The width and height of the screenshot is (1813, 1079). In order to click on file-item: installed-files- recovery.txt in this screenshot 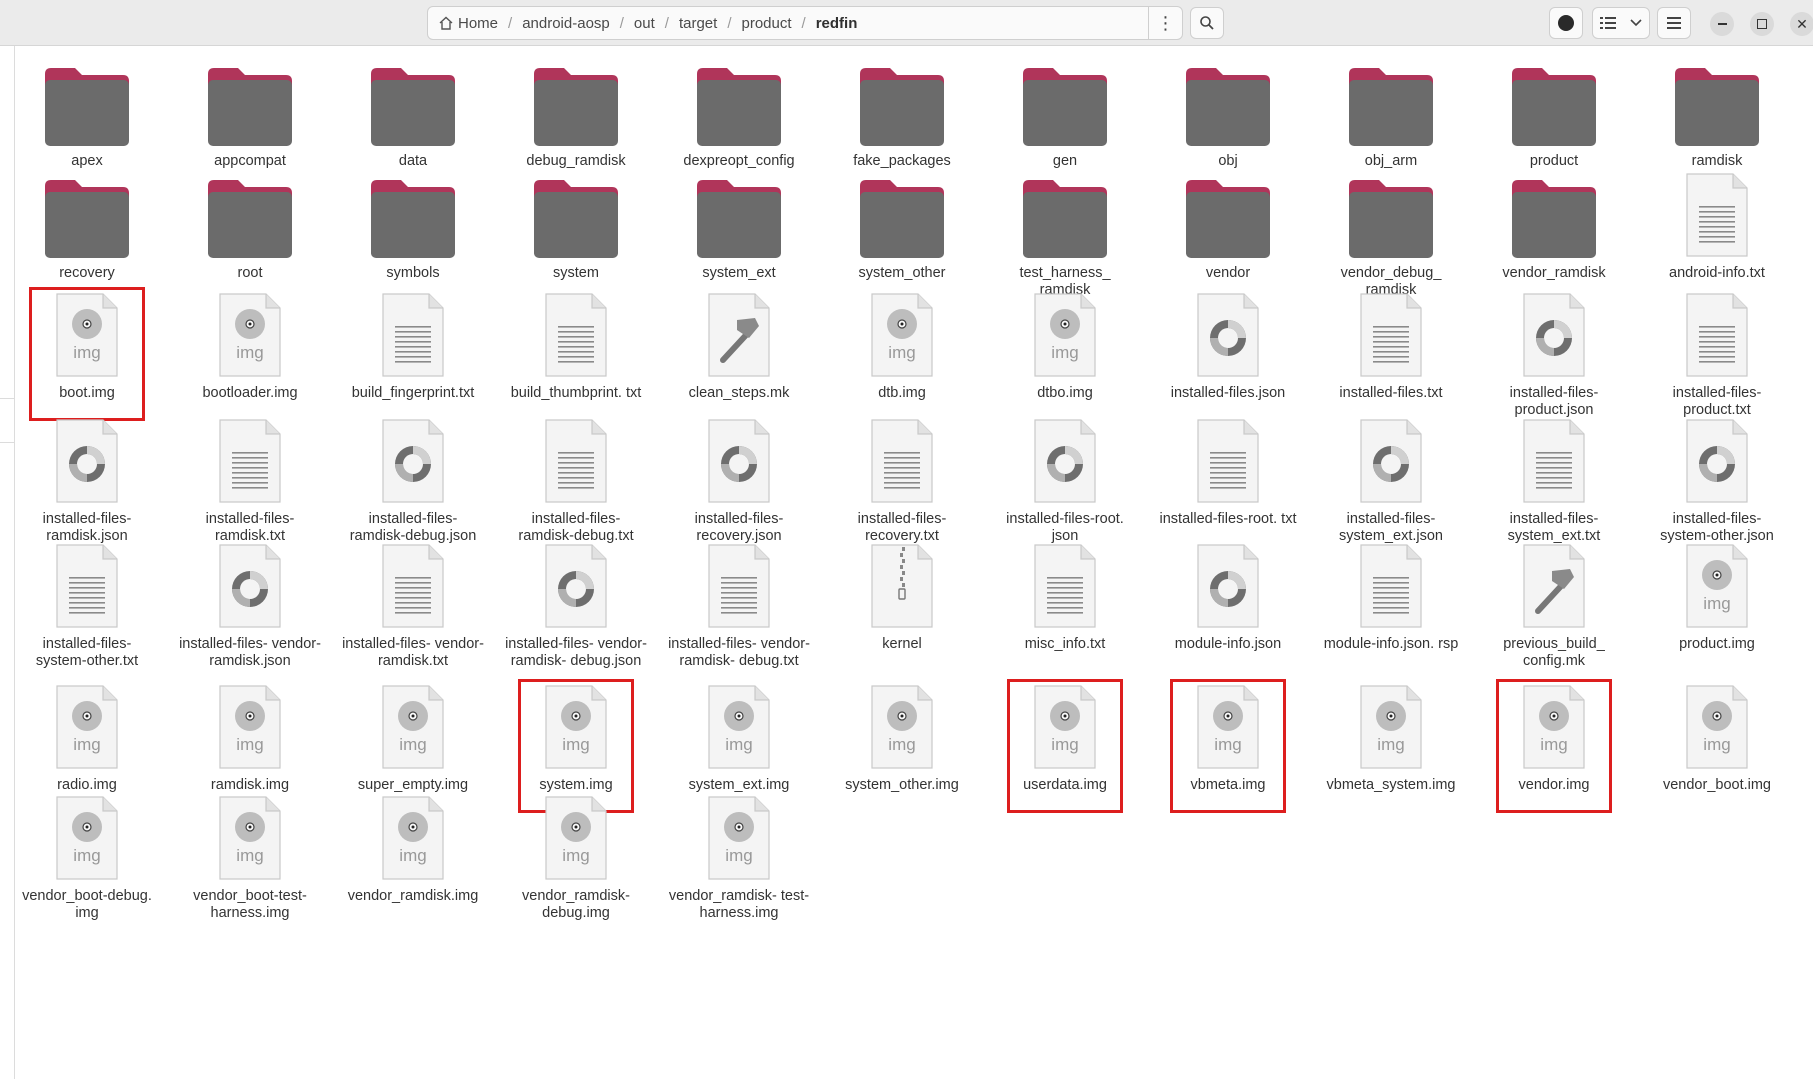, I will do `click(902, 480)`.